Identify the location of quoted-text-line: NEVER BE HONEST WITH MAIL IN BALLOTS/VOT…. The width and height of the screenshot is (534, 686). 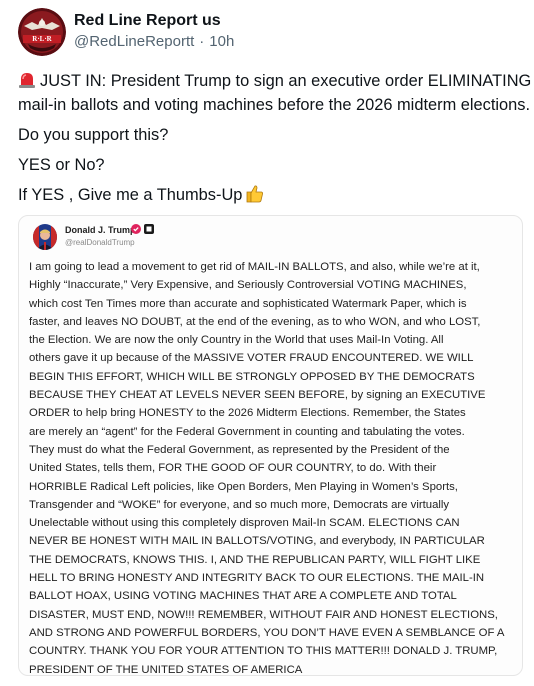
(257, 541).